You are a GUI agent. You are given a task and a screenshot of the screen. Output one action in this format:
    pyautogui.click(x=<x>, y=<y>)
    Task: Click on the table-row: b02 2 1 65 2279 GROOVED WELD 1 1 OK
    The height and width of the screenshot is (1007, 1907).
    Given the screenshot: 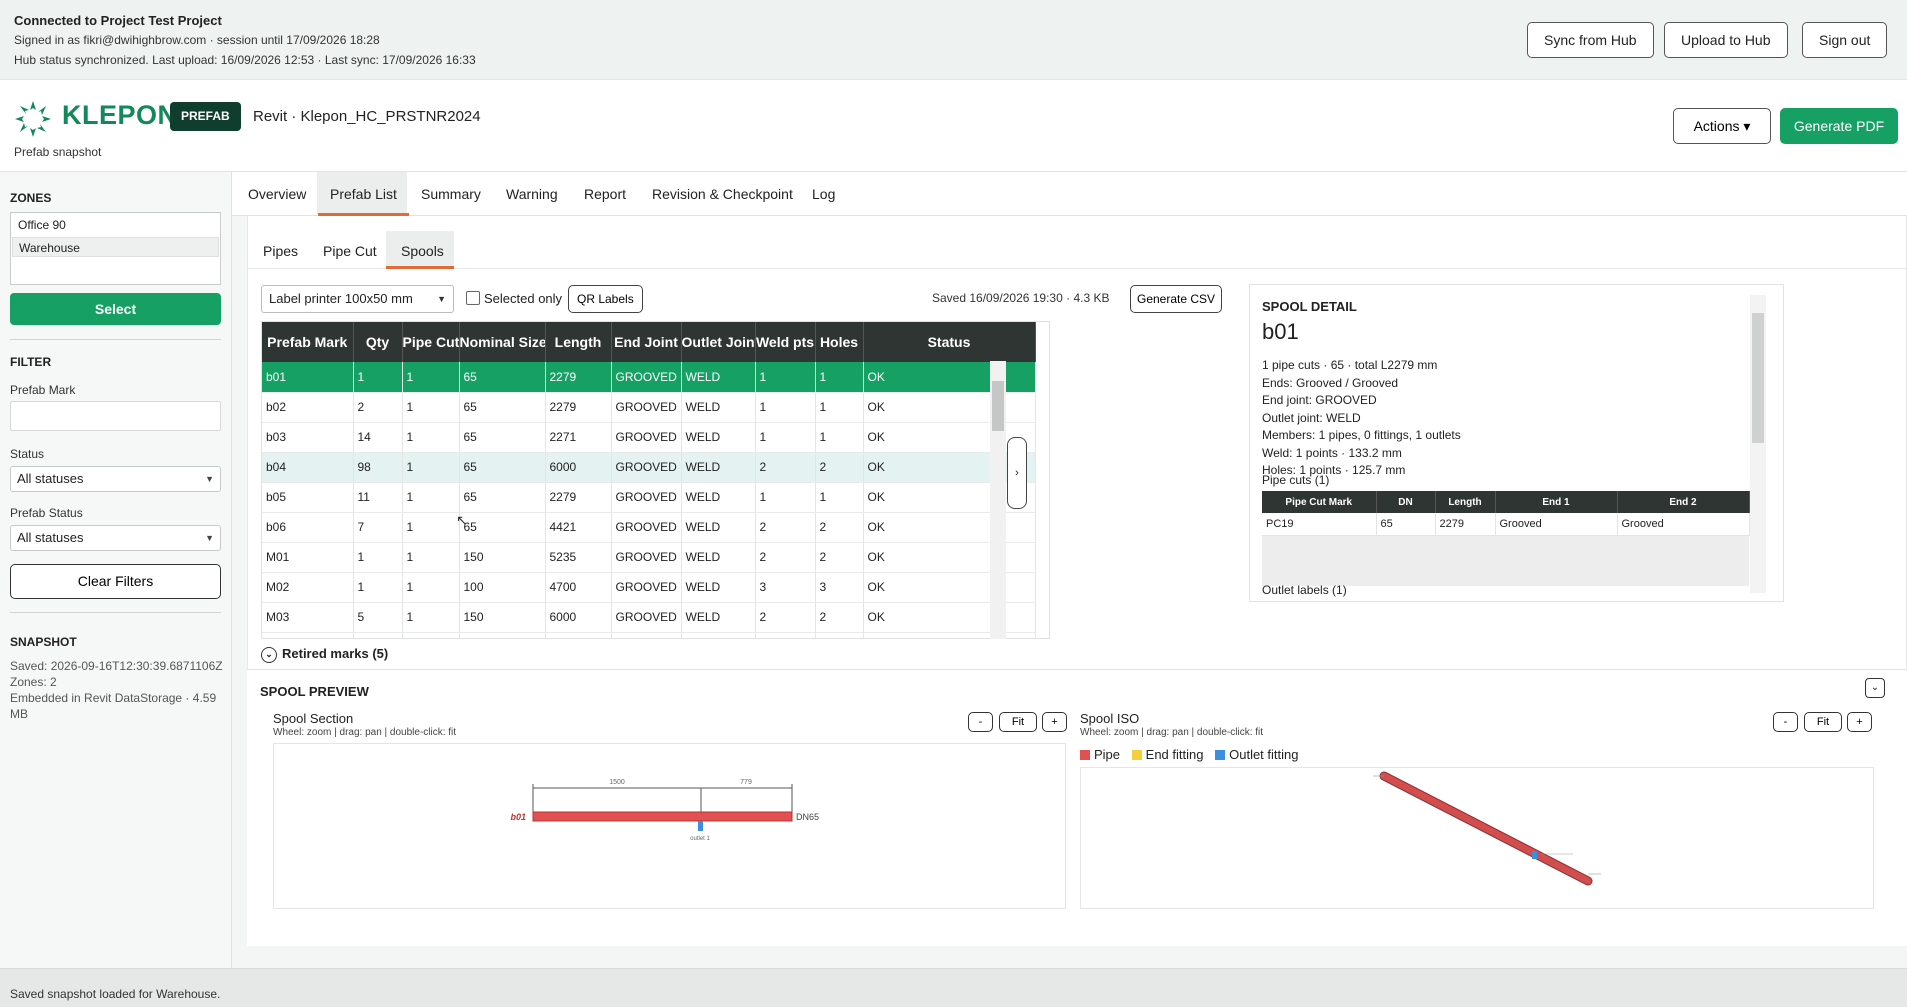 What is the action you would take?
    pyautogui.click(x=649, y=407)
    